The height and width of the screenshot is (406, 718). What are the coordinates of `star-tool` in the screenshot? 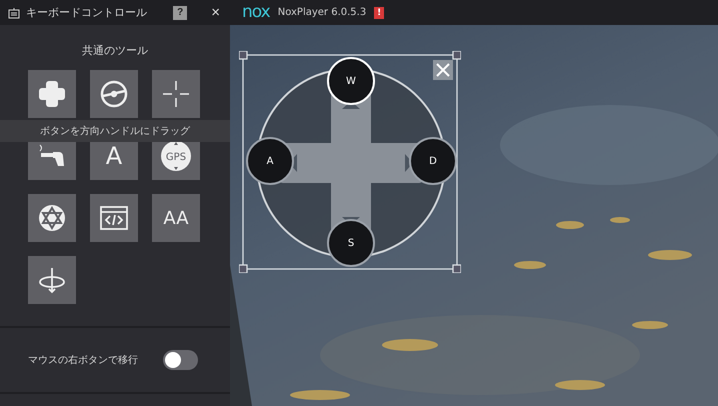 It's located at (52, 218).